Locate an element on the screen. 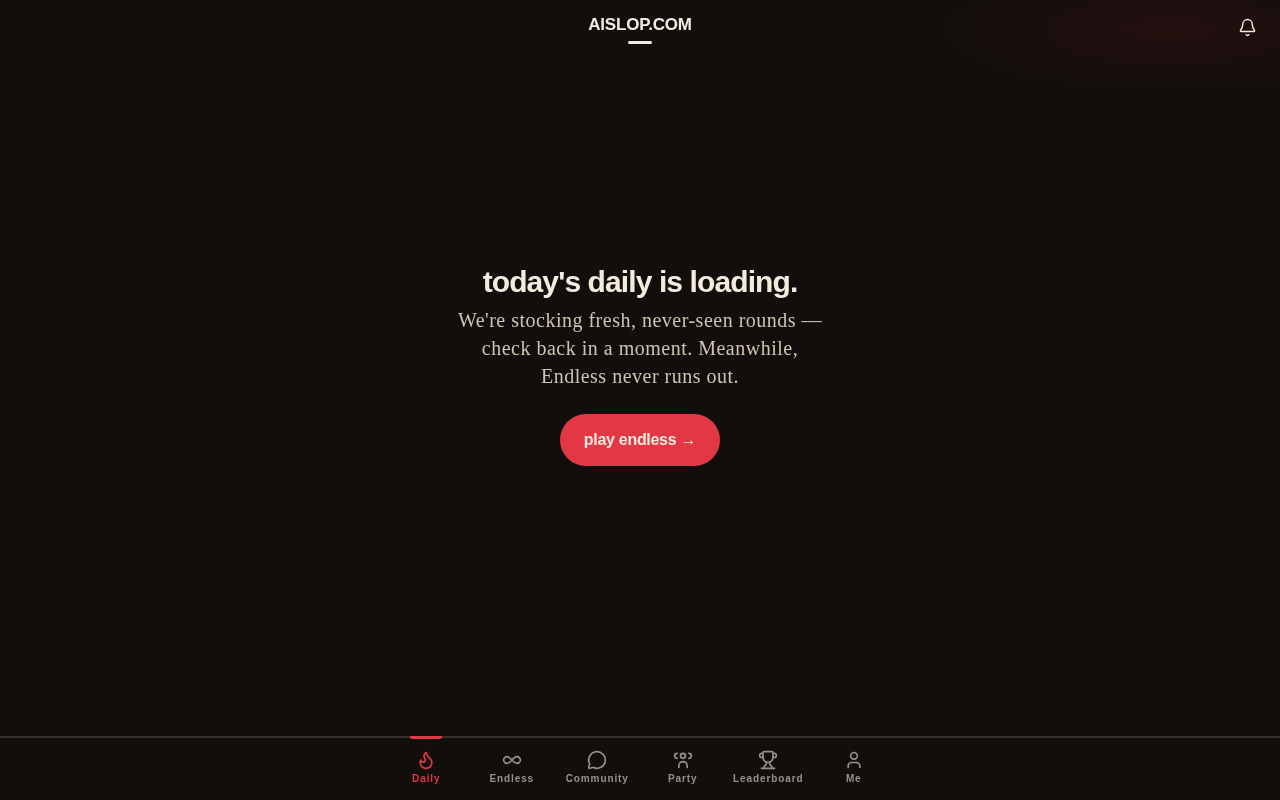  nav-tab: Party is located at coordinates (683, 769).